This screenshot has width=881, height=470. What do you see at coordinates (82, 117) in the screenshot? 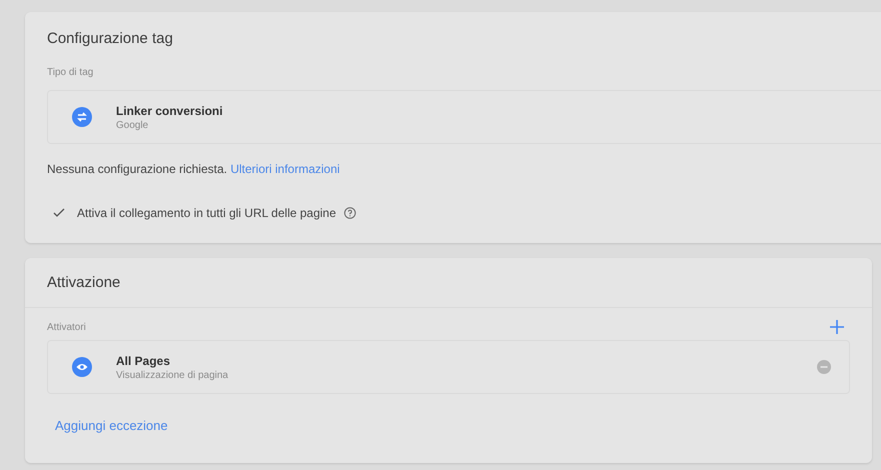
I see `swap-icon` at bounding box center [82, 117].